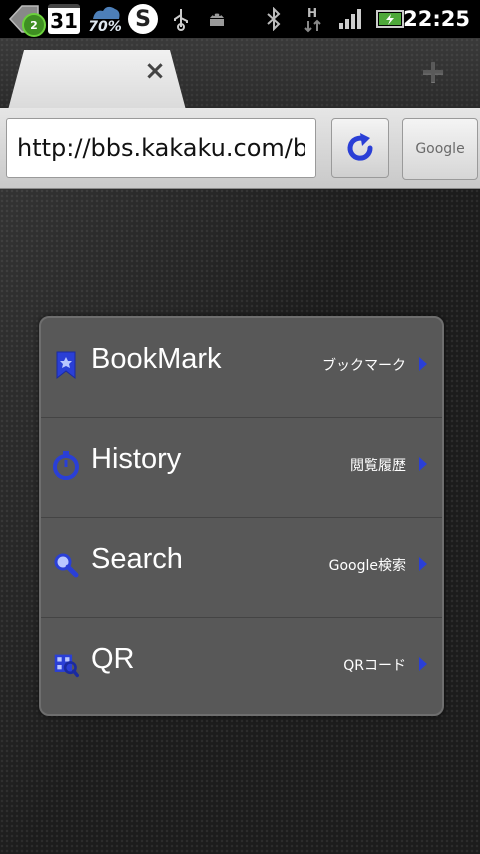 This screenshot has height=854, width=480. What do you see at coordinates (66, 365) in the screenshot?
I see `bookmark-icon` at bounding box center [66, 365].